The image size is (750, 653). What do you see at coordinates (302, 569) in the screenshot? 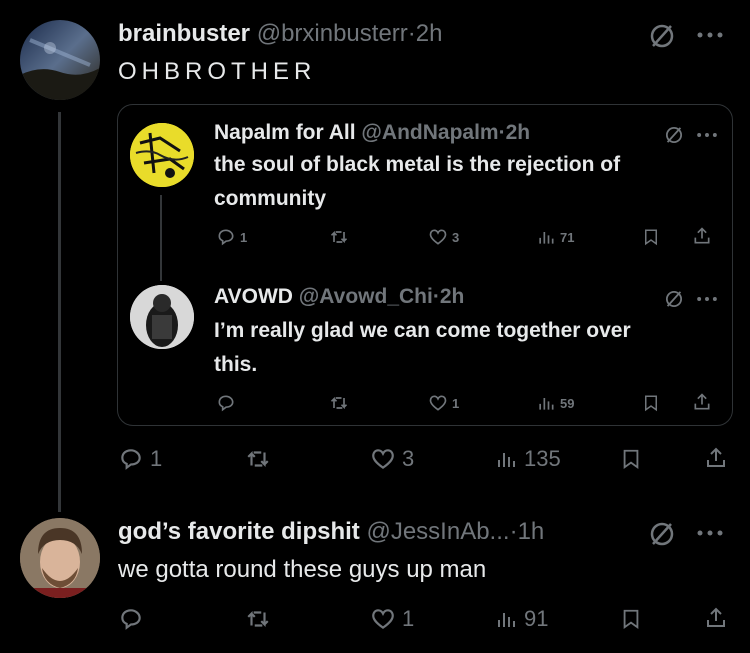
I see `reply-post-text: we gotta round these guys up man` at bounding box center [302, 569].